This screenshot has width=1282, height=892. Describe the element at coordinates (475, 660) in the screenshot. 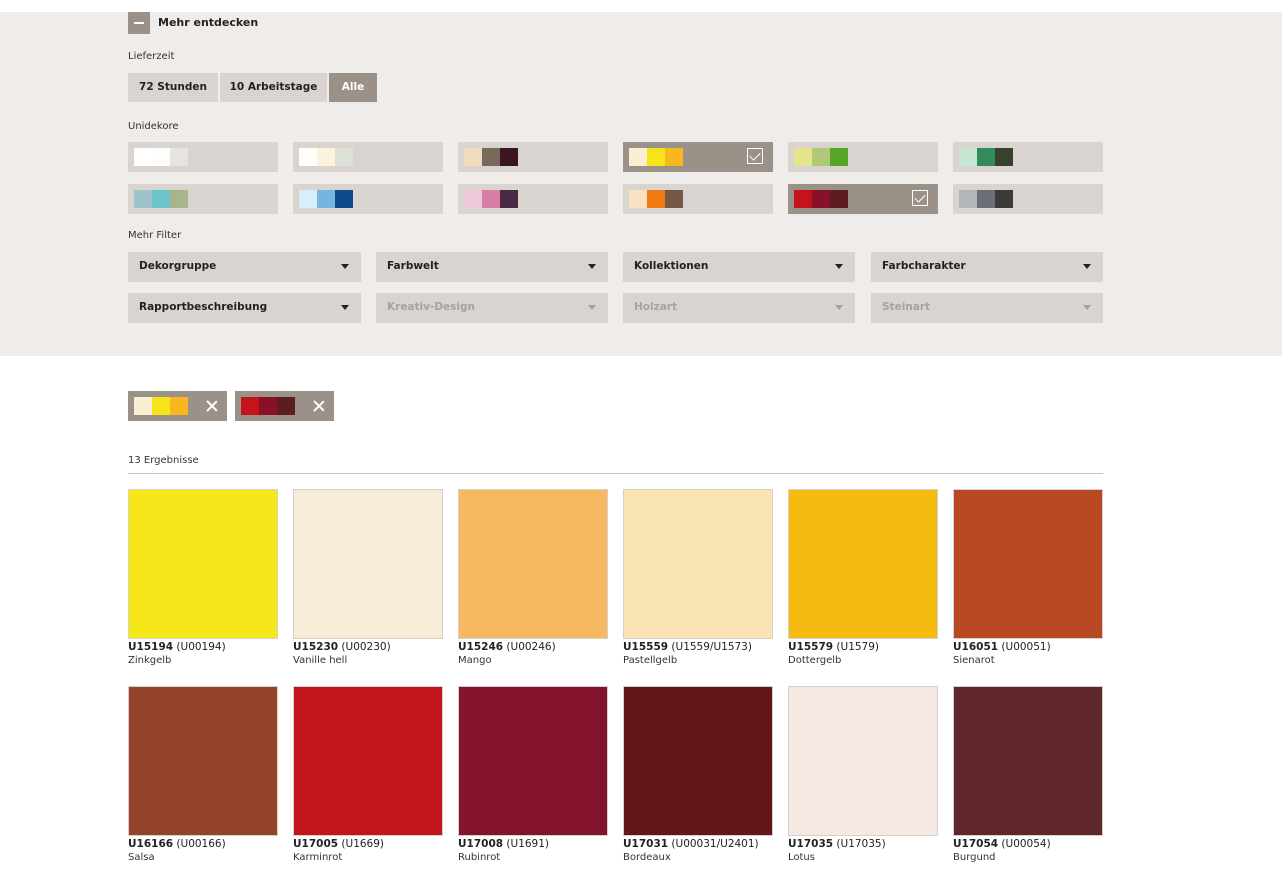

I see `decor-name: Mango` at that location.